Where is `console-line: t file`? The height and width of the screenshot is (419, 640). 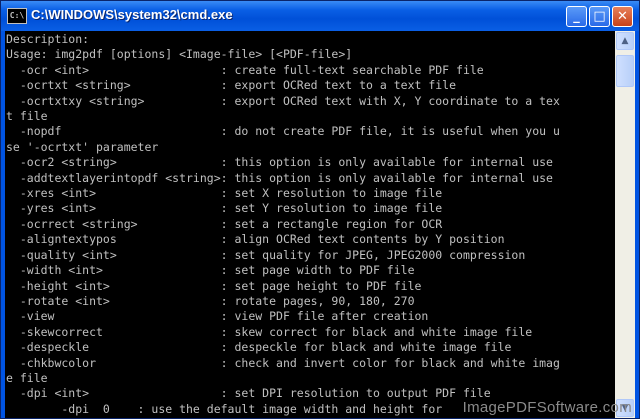
console-line: t file is located at coordinates (27, 116).